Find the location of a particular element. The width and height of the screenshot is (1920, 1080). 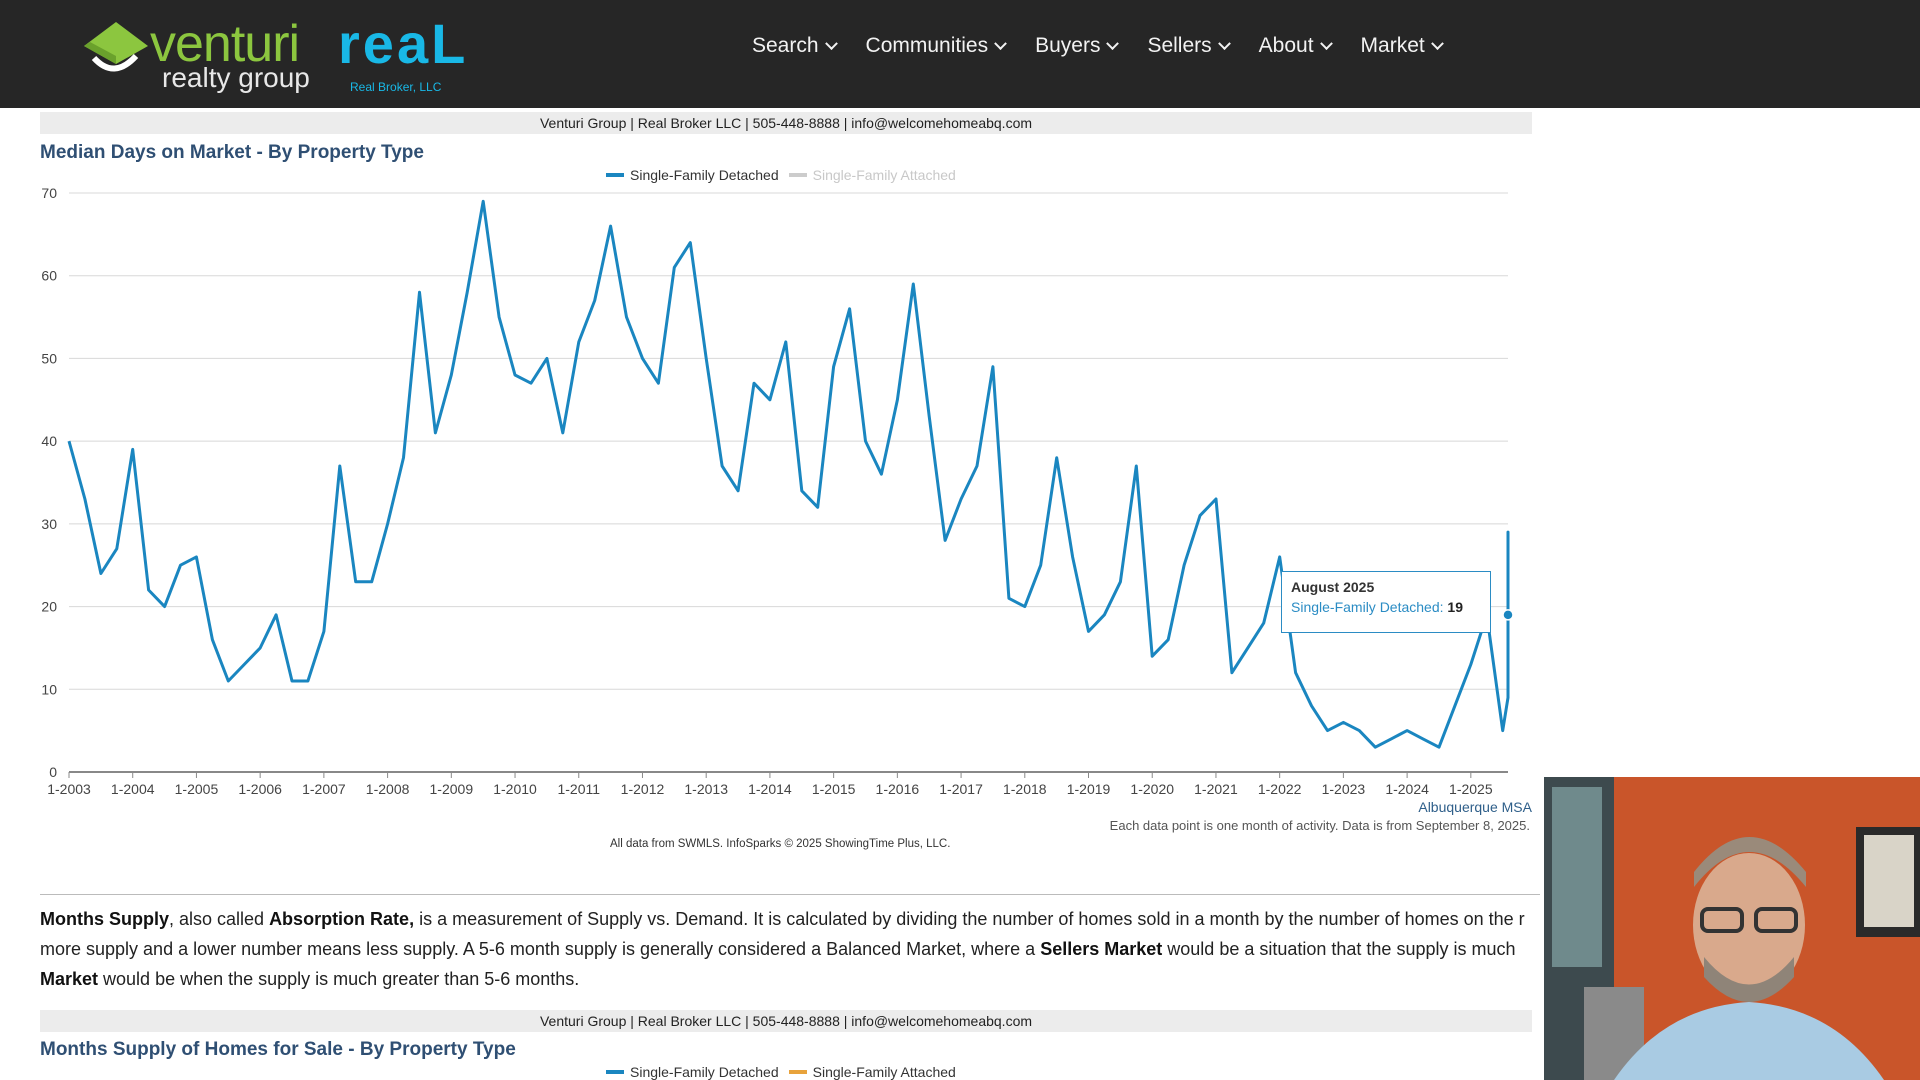

legend-item-detached: Single-Family Detached is located at coordinates (692, 1072).